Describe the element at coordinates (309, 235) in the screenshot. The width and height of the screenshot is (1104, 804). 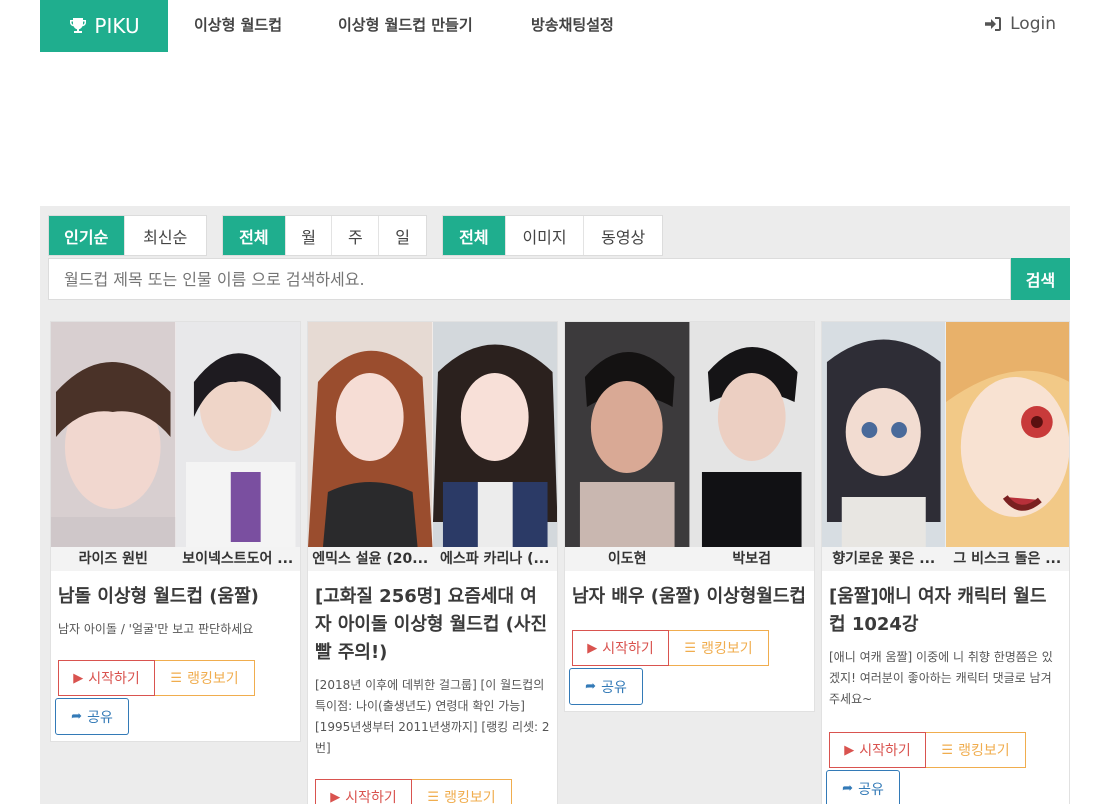
I see `filter-period-month: 월` at that location.